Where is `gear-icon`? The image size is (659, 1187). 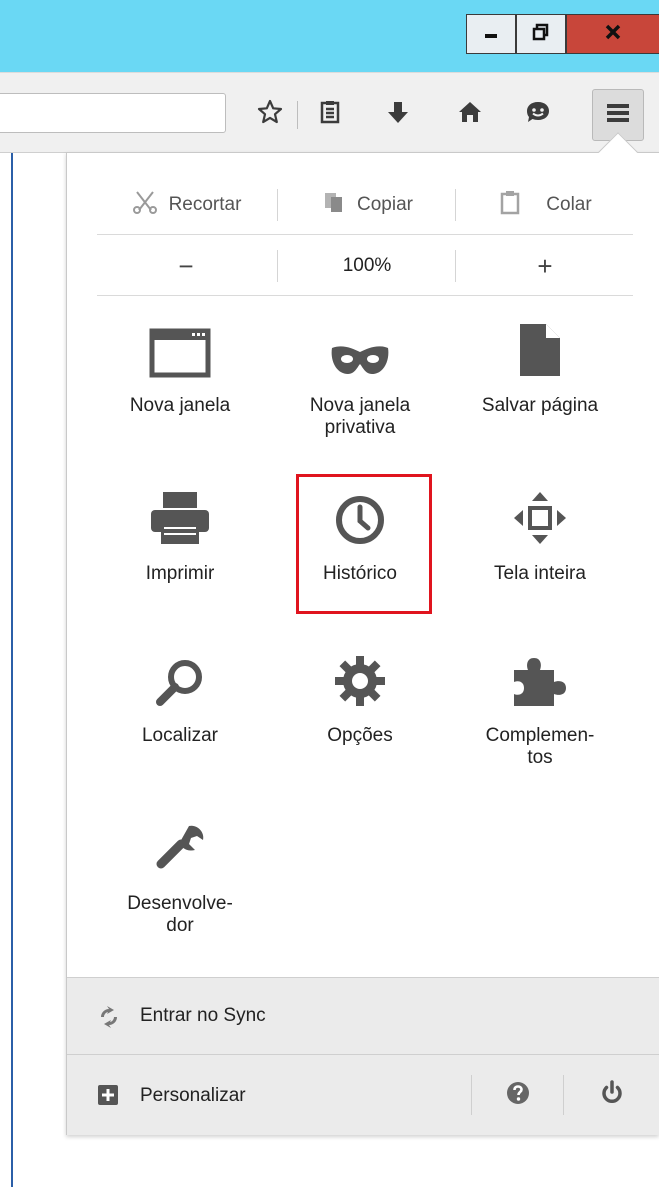
gear-icon is located at coordinates (360, 683).